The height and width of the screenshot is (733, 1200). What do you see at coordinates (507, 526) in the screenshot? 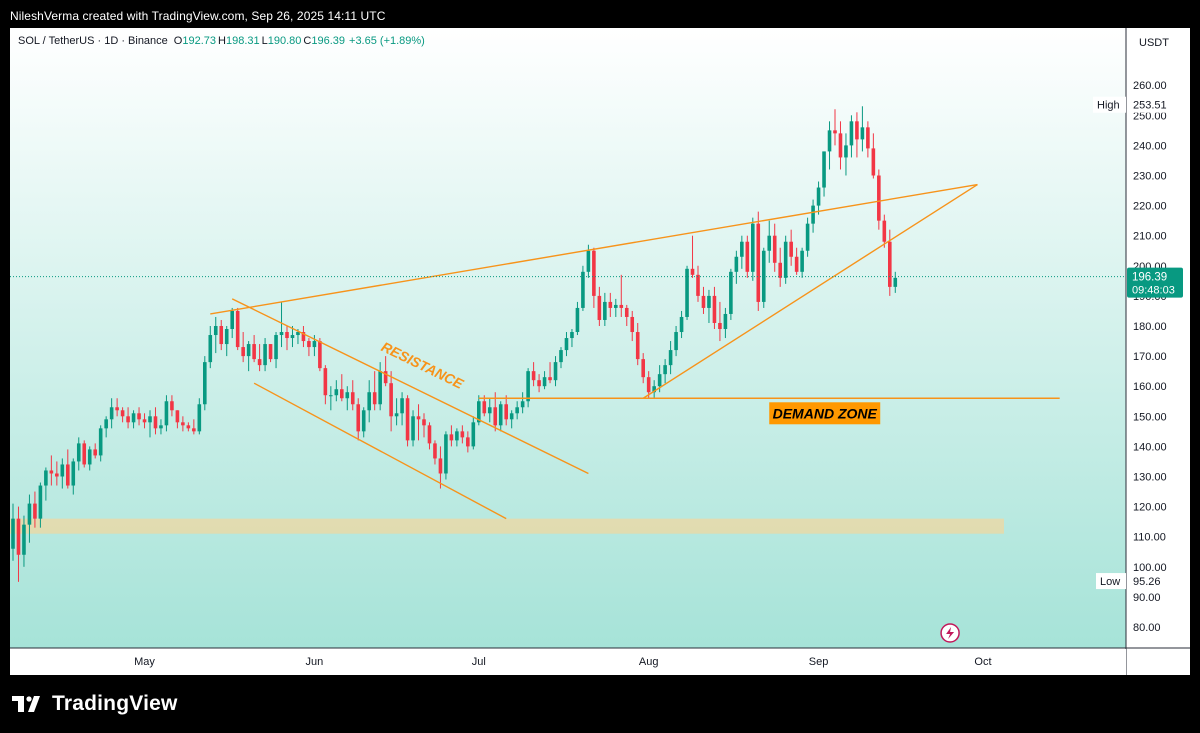
I see `support-zone` at bounding box center [507, 526].